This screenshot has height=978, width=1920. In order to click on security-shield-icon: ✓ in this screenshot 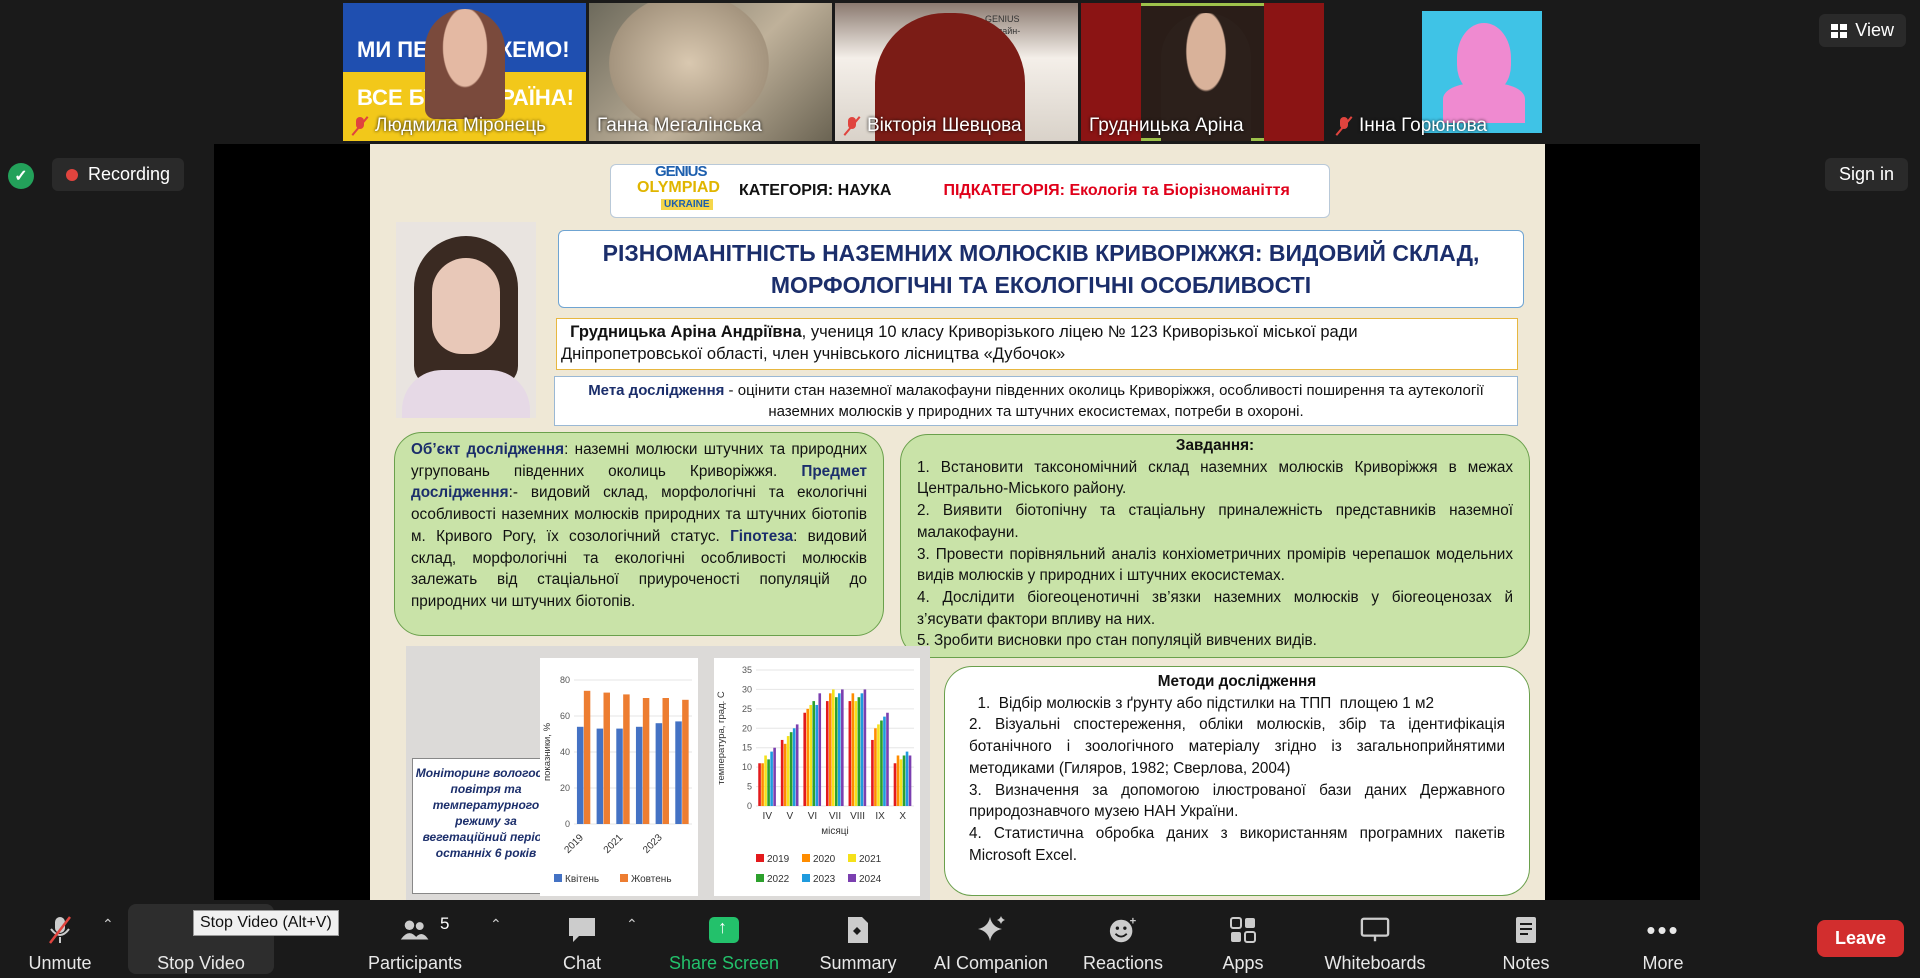, I will do `click(21, 176)`.